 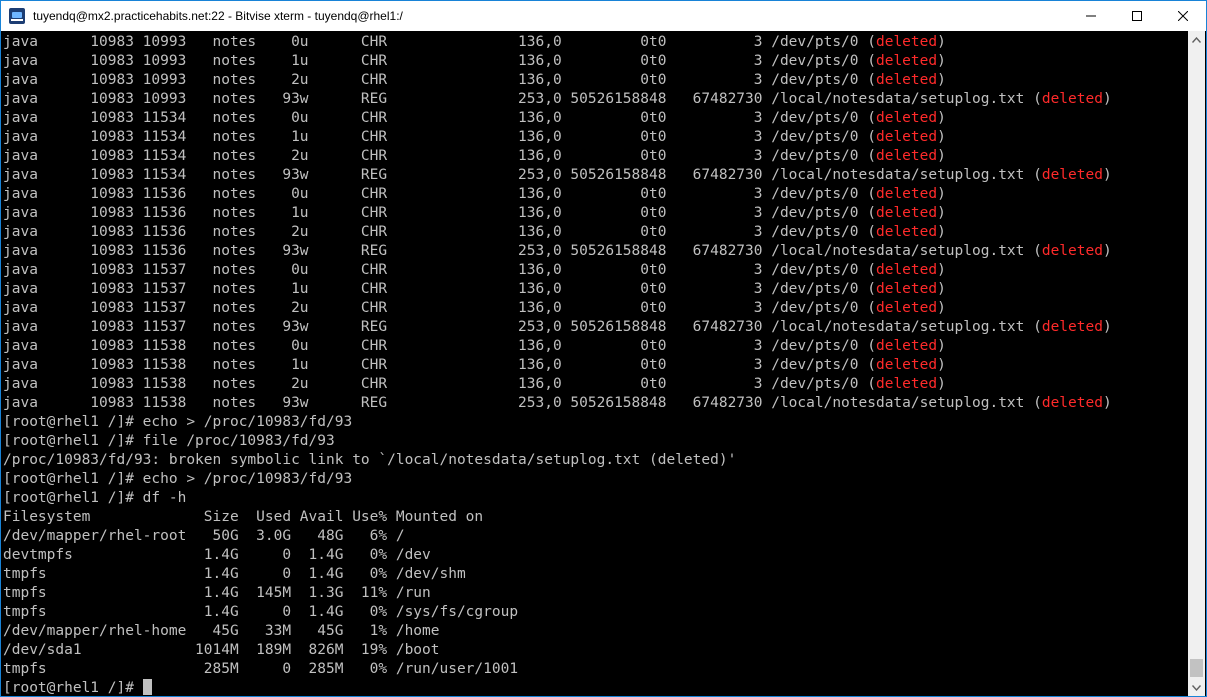 I want to click on close-icon, so click(x=1183, y=16).